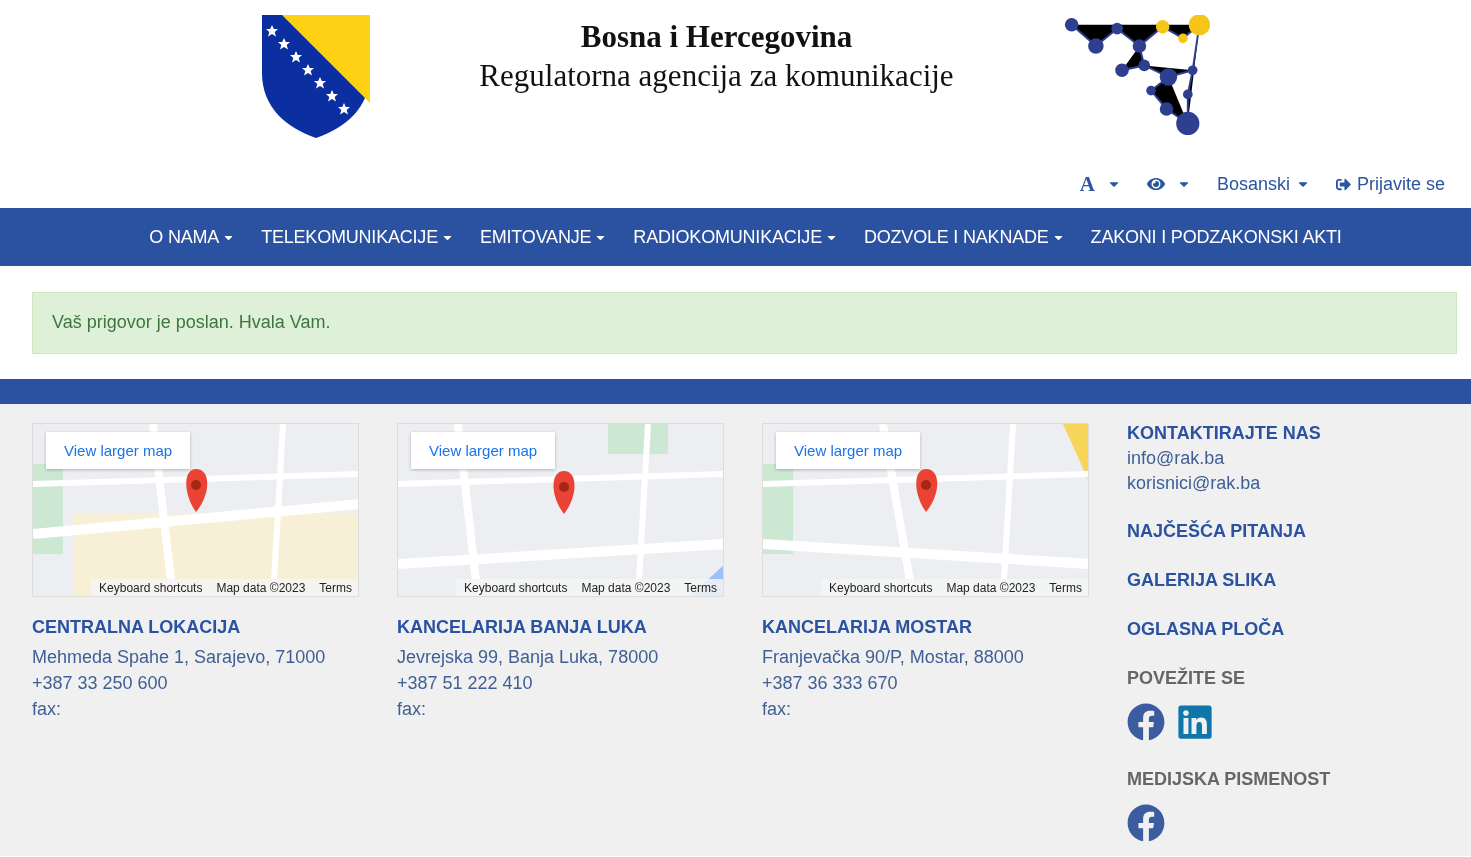  I want to click on office-address: Franjevačka 90/P, Mostar, 88000, so click(893, 657).